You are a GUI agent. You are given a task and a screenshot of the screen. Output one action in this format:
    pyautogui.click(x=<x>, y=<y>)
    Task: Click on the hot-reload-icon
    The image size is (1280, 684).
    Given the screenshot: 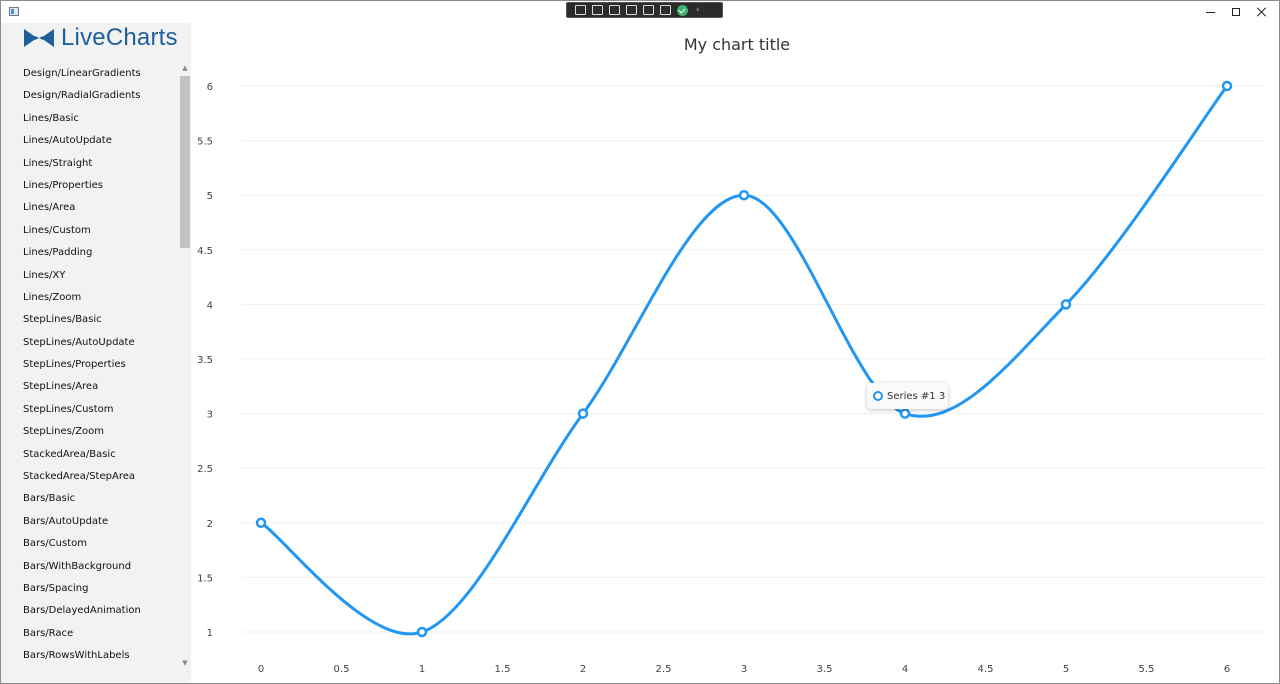 What is the action you would take?
    pyautogui.click(x=665, y=10)
    